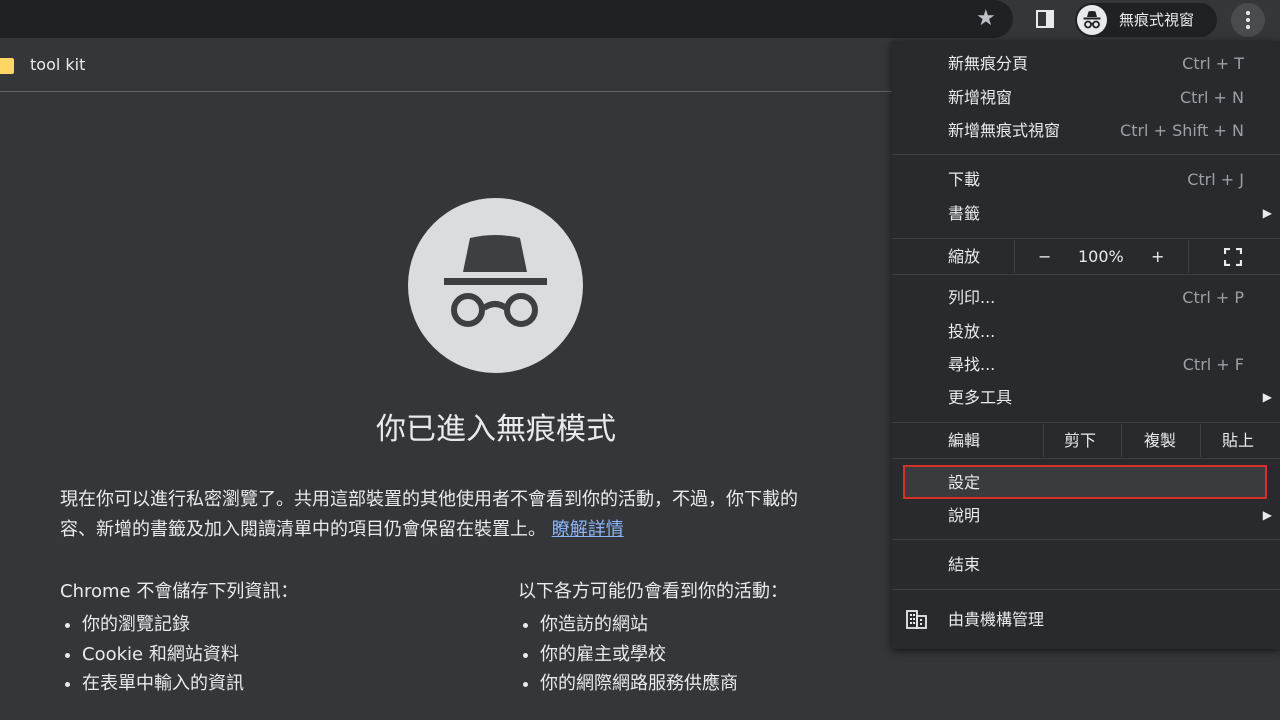  Describe the element at coordinates (996, 619) in the screenshot. I see `menu-item-label: 由貴機構管理` at that location.